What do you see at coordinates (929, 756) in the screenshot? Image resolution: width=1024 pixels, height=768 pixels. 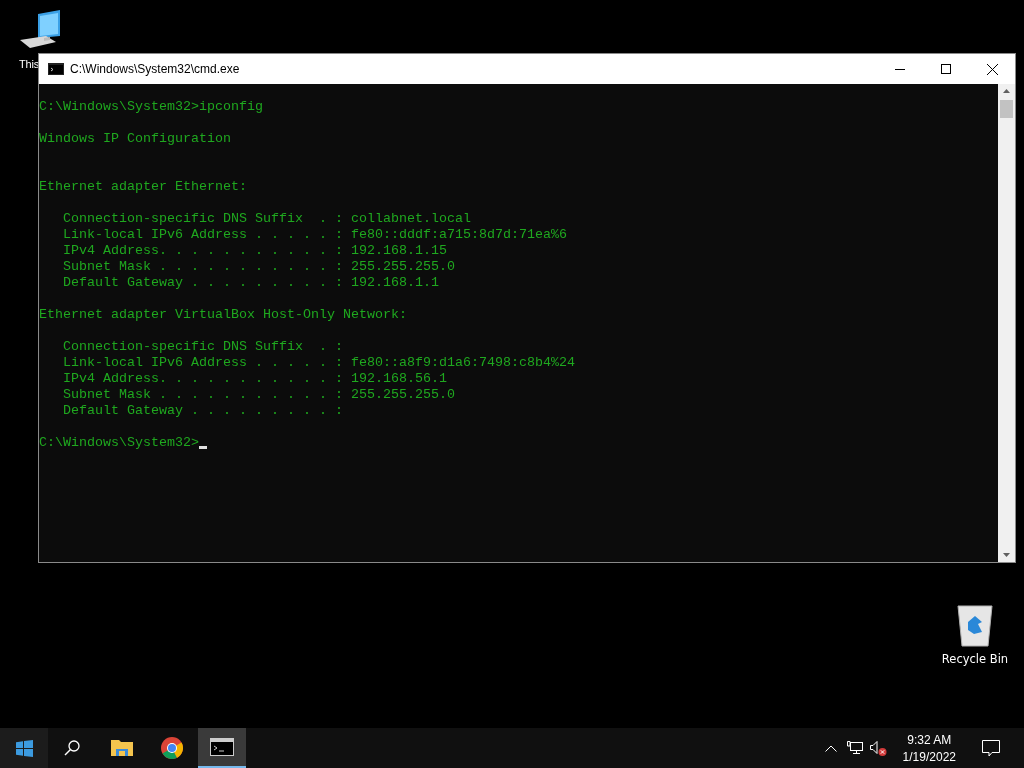 I see `clock-date: 1/19/2022` at bounding box center [929, 756].